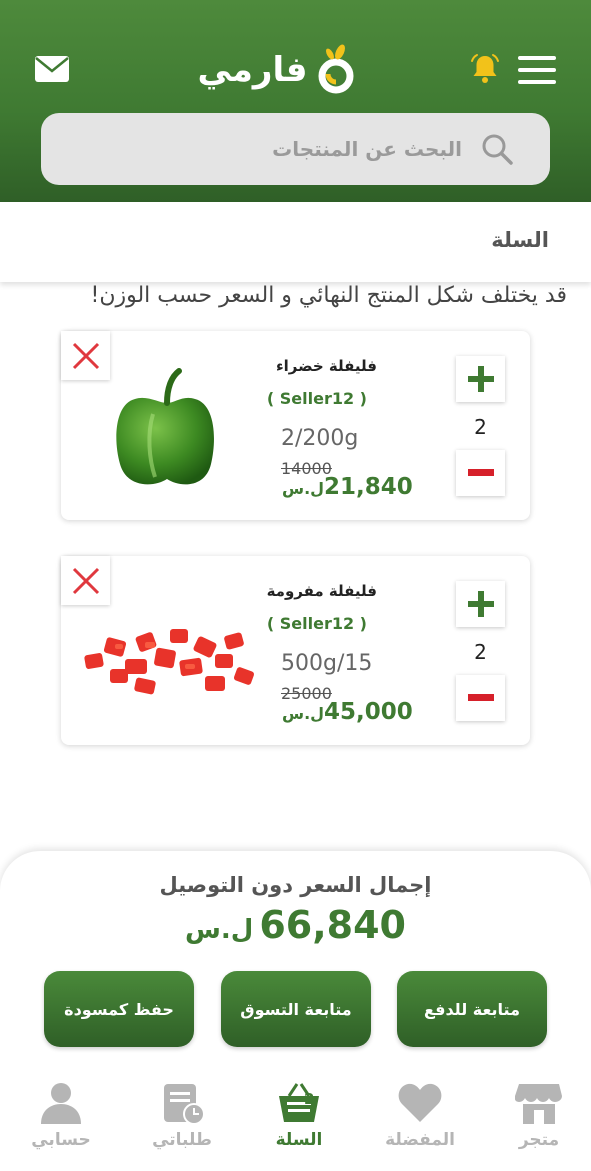 The image size is (591, 1171). I want to click on logo-text: فارمي, so click(252, 70).